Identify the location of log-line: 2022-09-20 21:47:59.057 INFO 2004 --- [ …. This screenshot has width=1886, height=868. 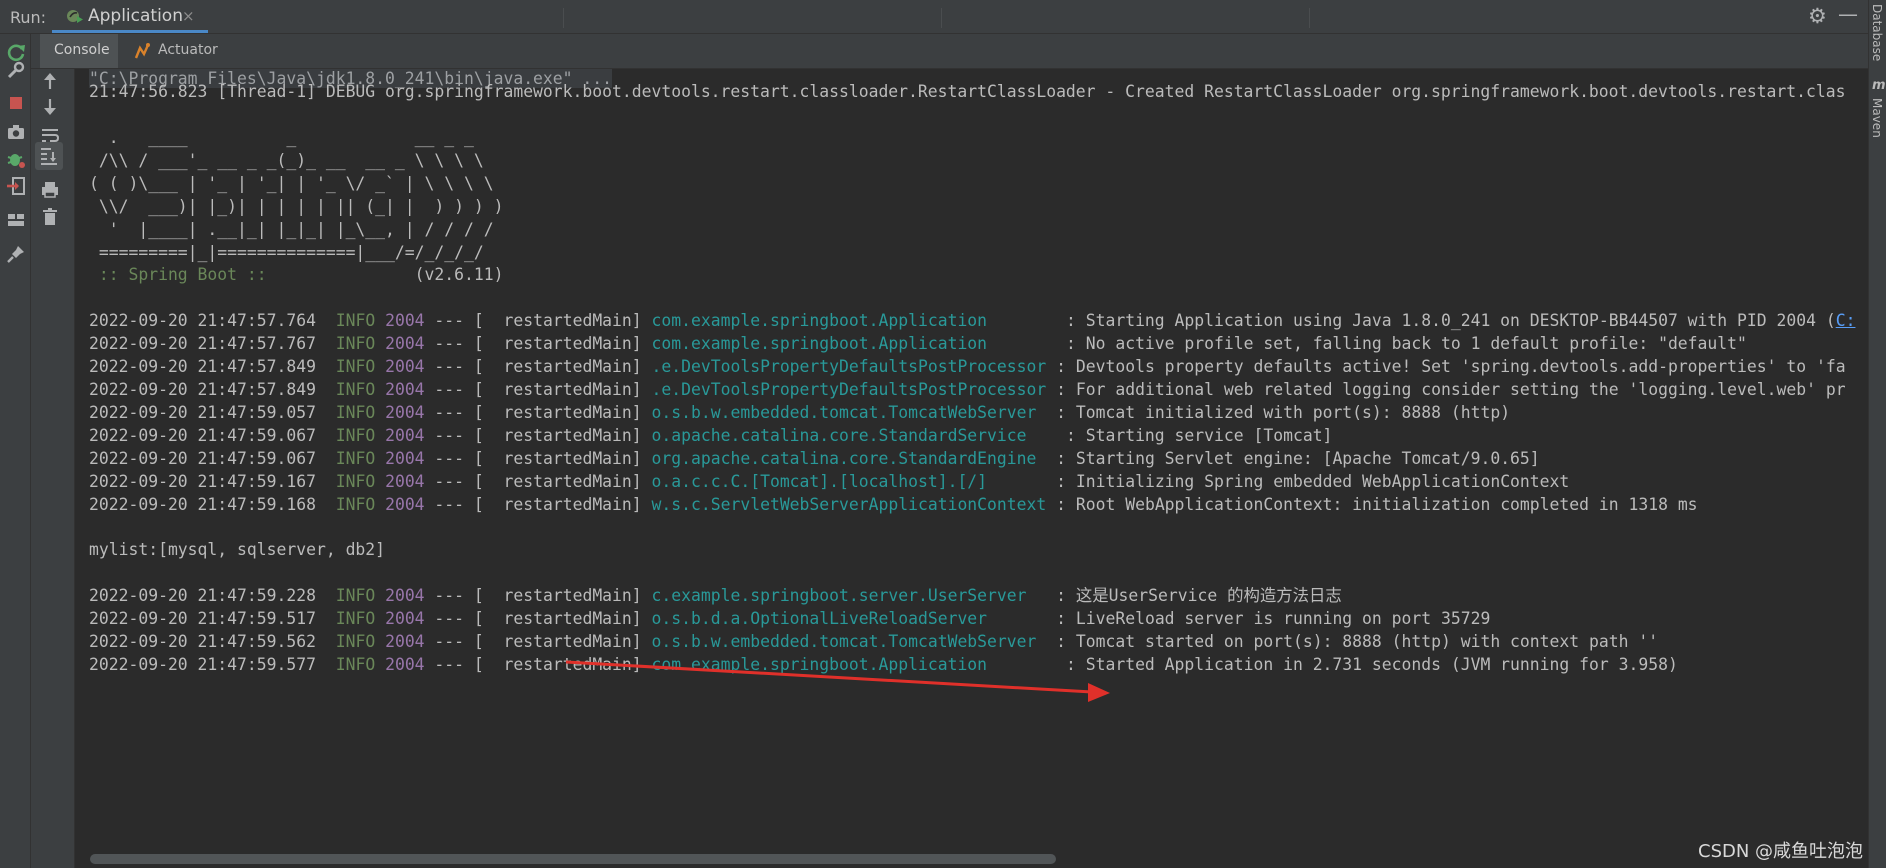
(799, 413).